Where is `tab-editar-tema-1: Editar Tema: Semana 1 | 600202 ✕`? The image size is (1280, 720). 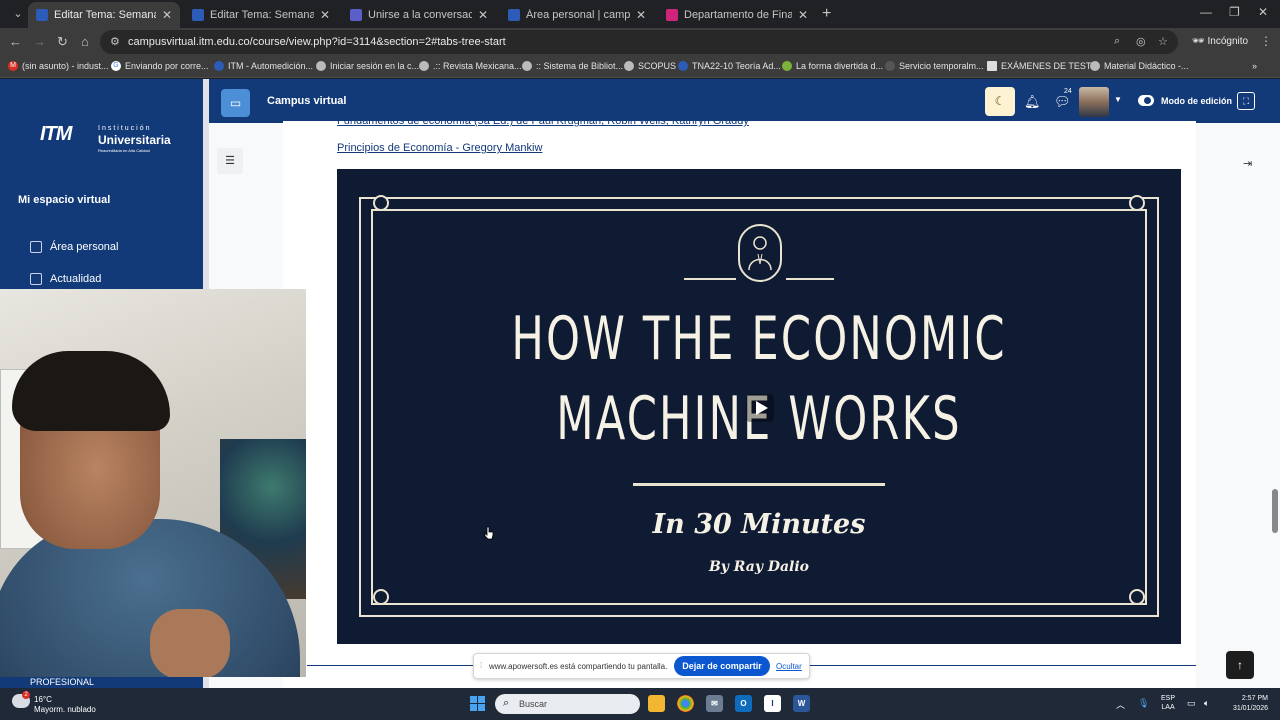 tab-editar-tema-1: Editar Tema: Semana 1 | 600202 ✕ is located at coordinates (104, 15).